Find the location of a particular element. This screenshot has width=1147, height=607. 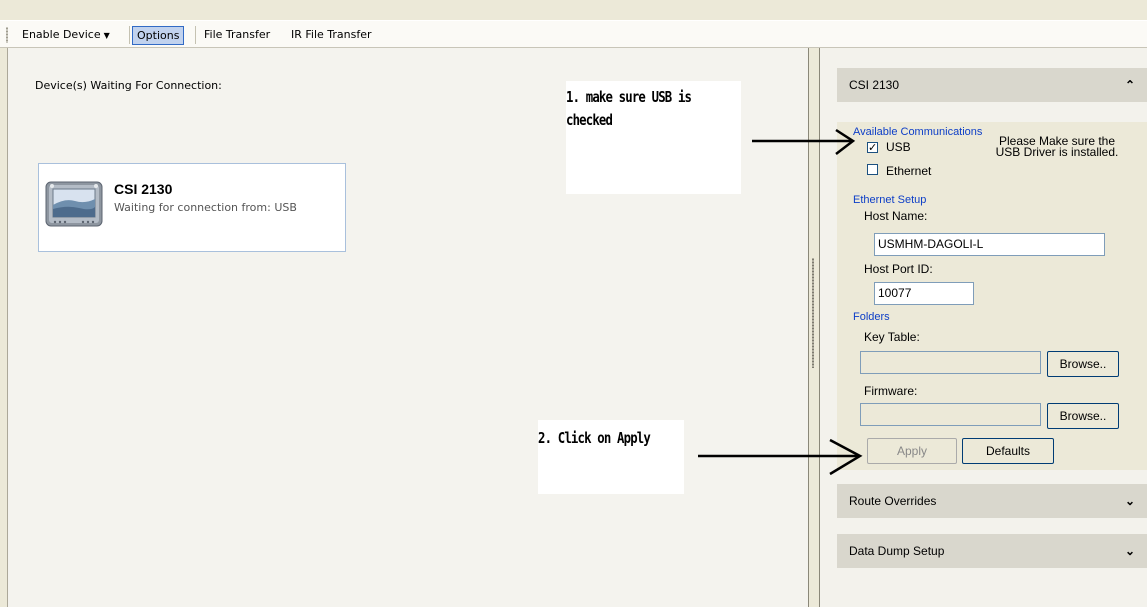

route-overrides-title: Route Overrides is located at coordinates (893, 501).